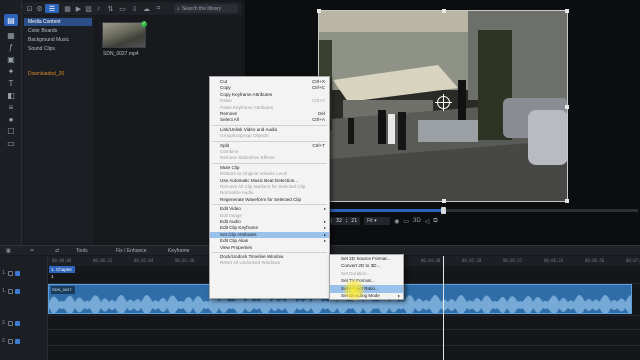 The height and width of the screenshot is (360, 640). Describe the element at coordinates (58, 22) in the screenshot. I see `tree-item-media-content: Media Content` at that location.